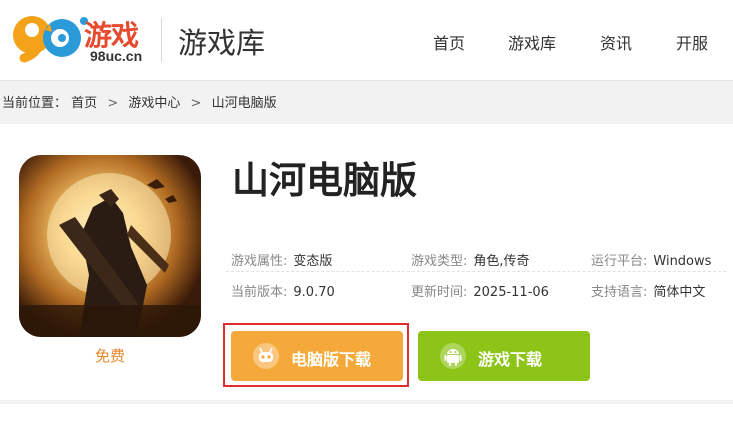 The image size is (733, 441). Describe the element at coordinates (116, 56) in the screenshot. I see `logo-url-text: 98uc.cn` at that location.